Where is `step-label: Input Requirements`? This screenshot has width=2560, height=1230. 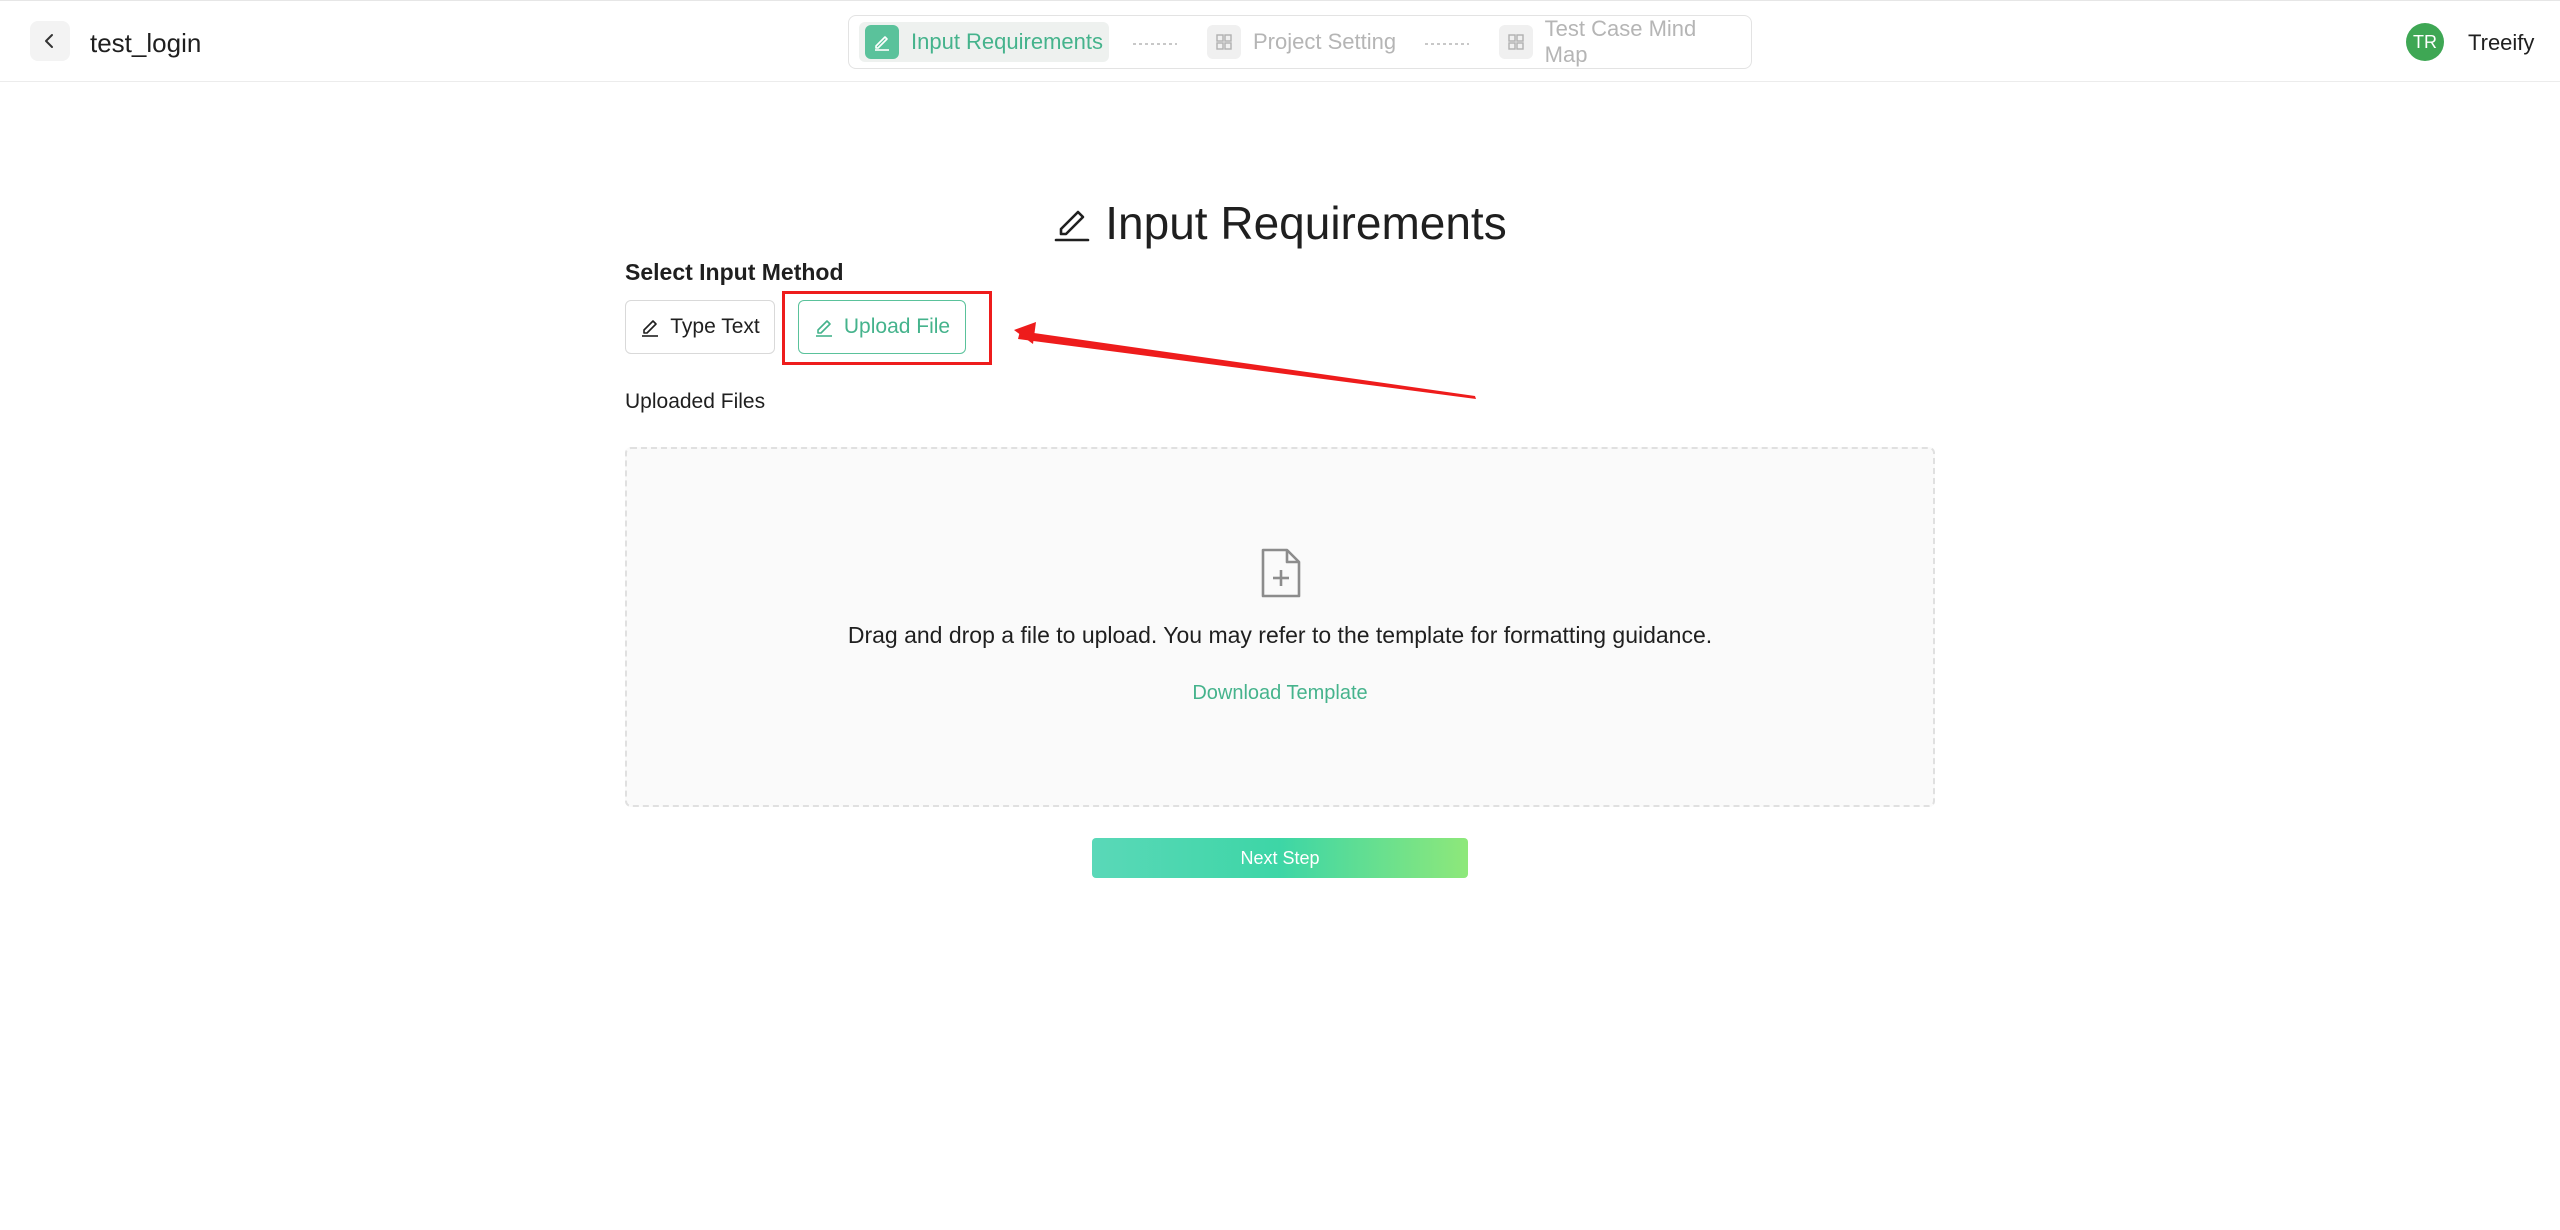 step-label: Input Requirements is located at coordinates (1007, 41).